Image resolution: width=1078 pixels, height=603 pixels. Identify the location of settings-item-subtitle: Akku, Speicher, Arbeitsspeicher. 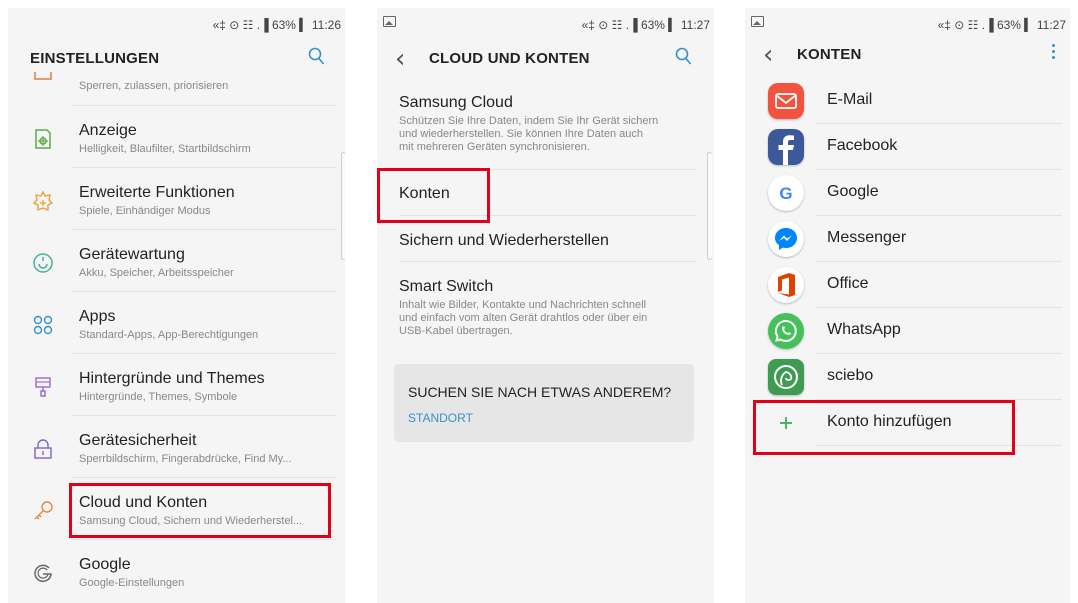
(156, 273).